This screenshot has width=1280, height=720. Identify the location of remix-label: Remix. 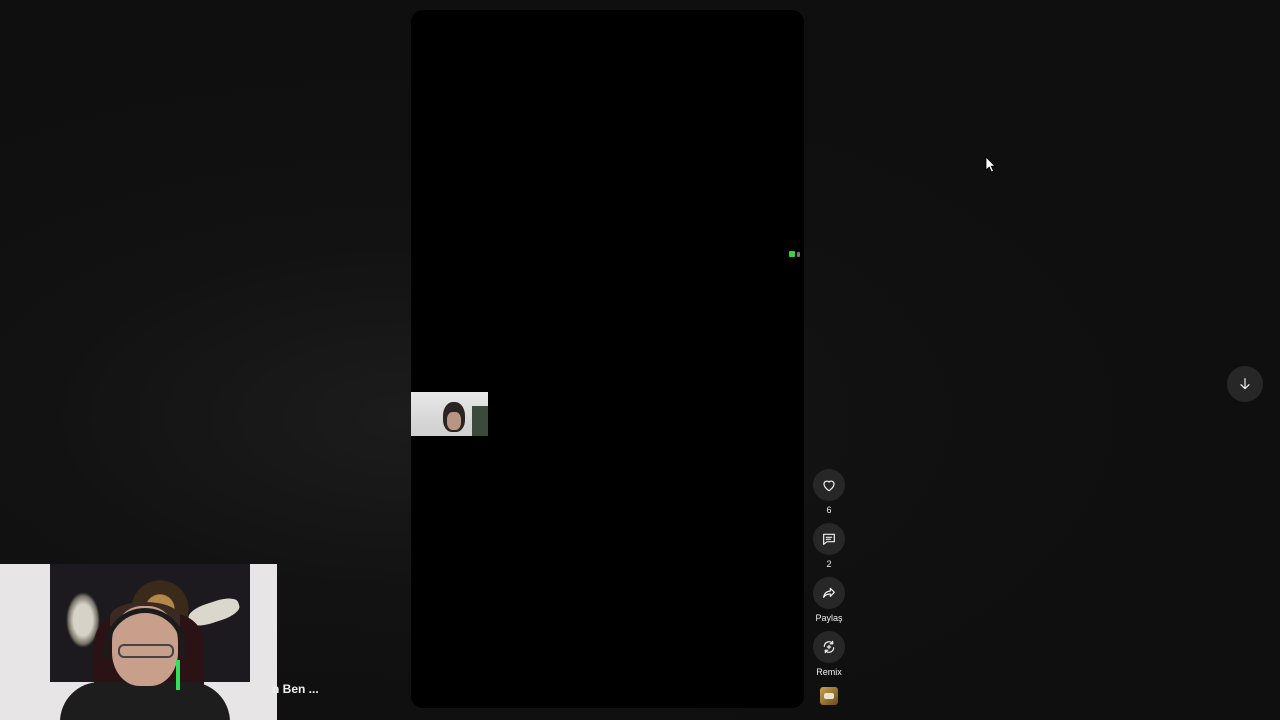
(829, 672).